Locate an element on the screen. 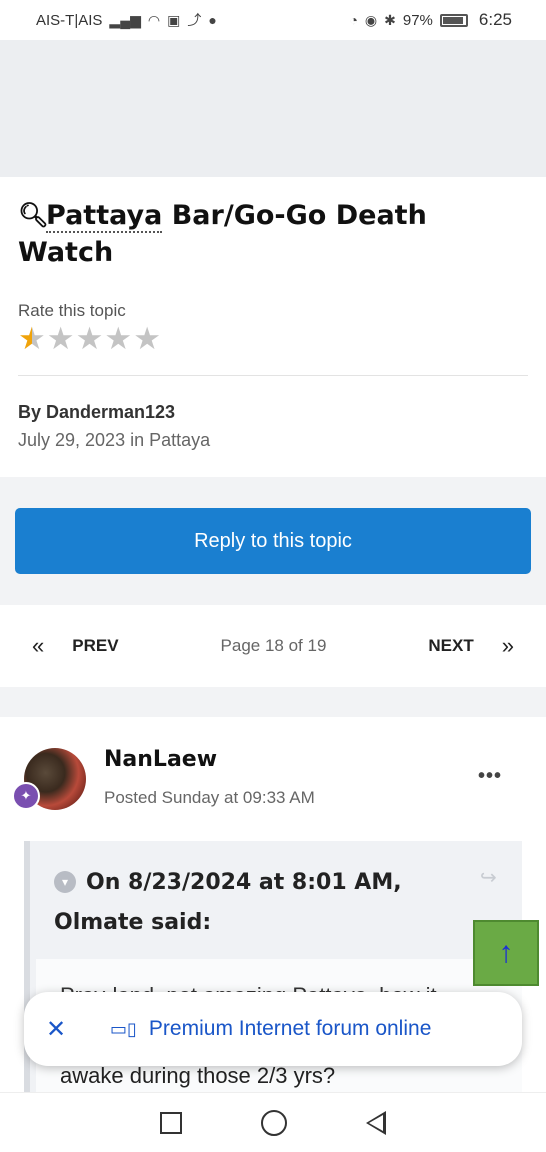  clock: 6:25 is located at coordinates (495, 19).